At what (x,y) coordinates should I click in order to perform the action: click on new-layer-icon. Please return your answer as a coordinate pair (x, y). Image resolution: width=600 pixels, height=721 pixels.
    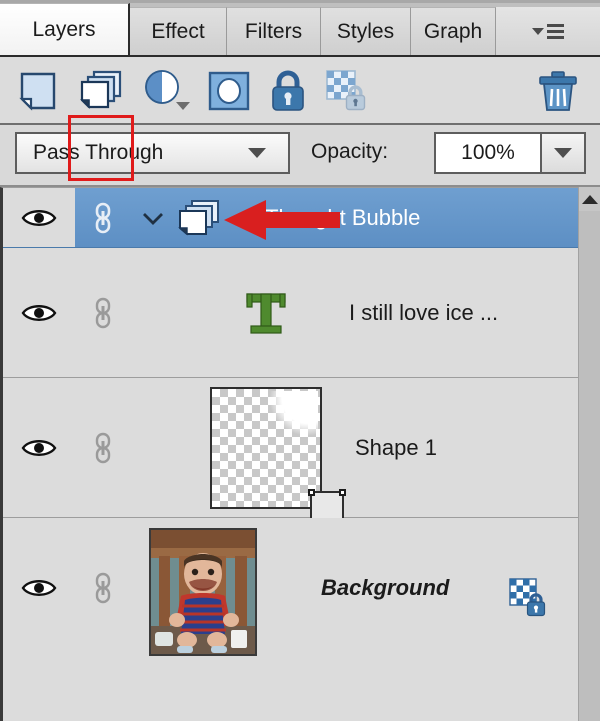
    Looking at the image, I should click on (37, 91).